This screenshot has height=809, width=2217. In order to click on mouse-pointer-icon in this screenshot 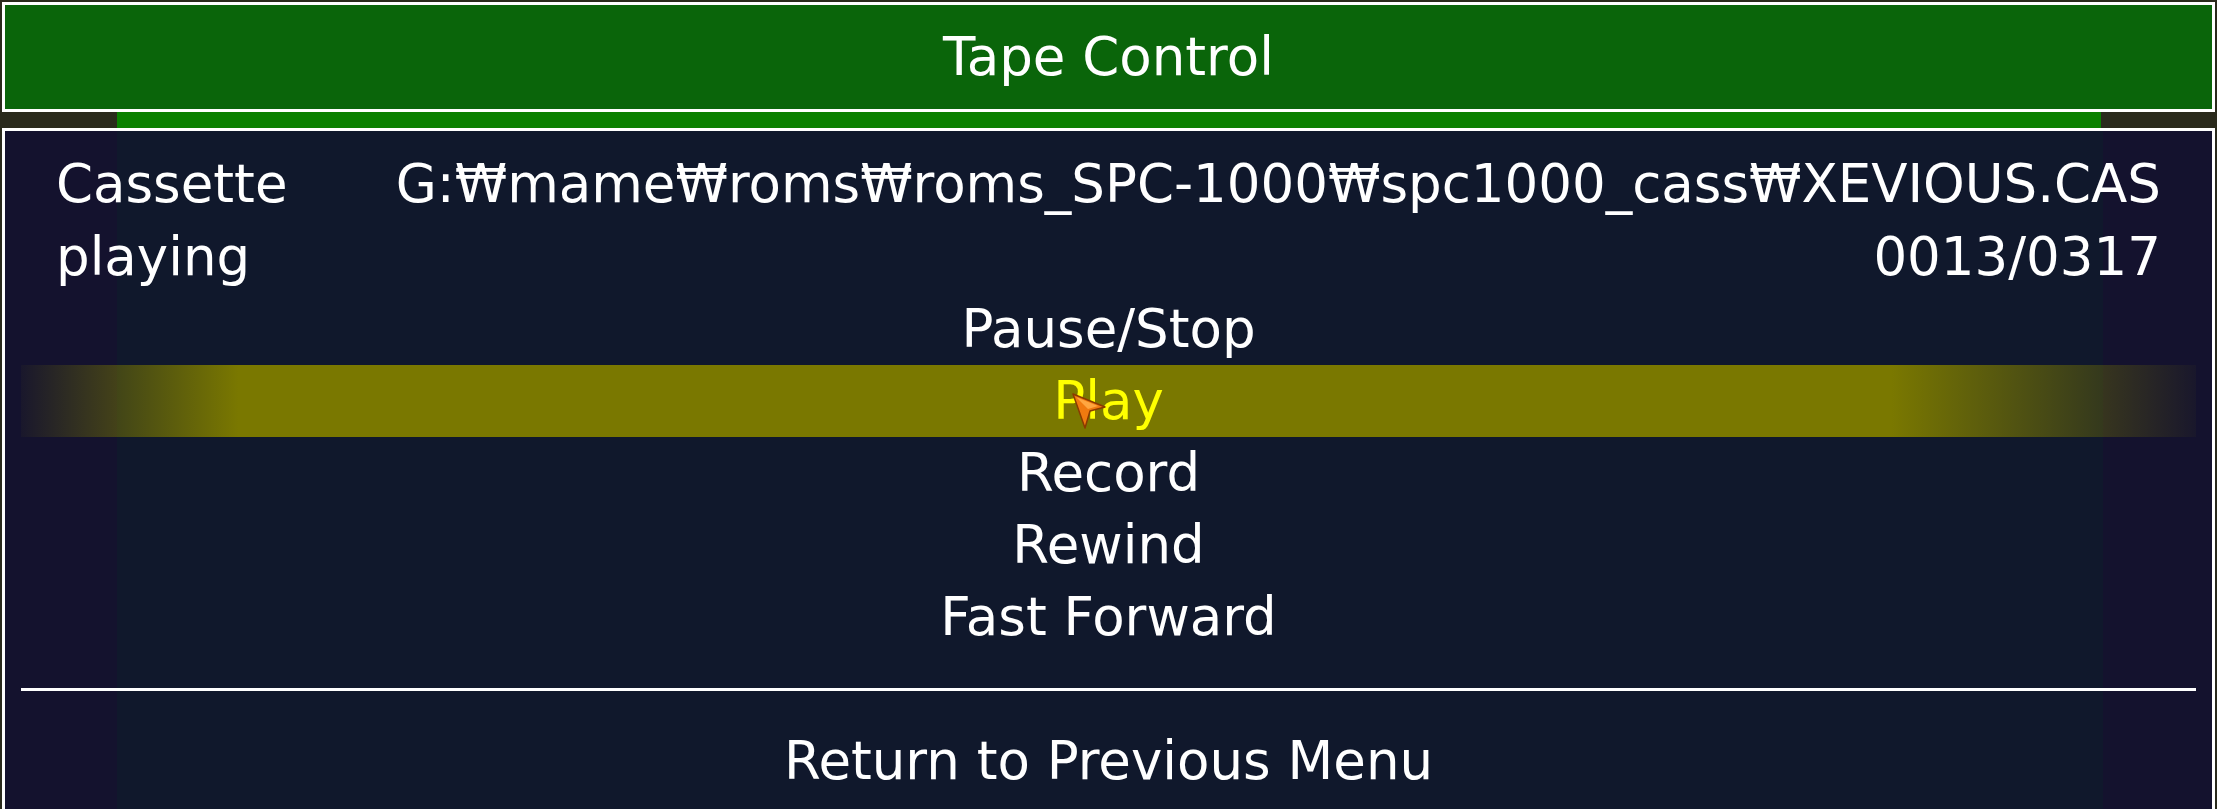, I will do `click(1089, 411)`.